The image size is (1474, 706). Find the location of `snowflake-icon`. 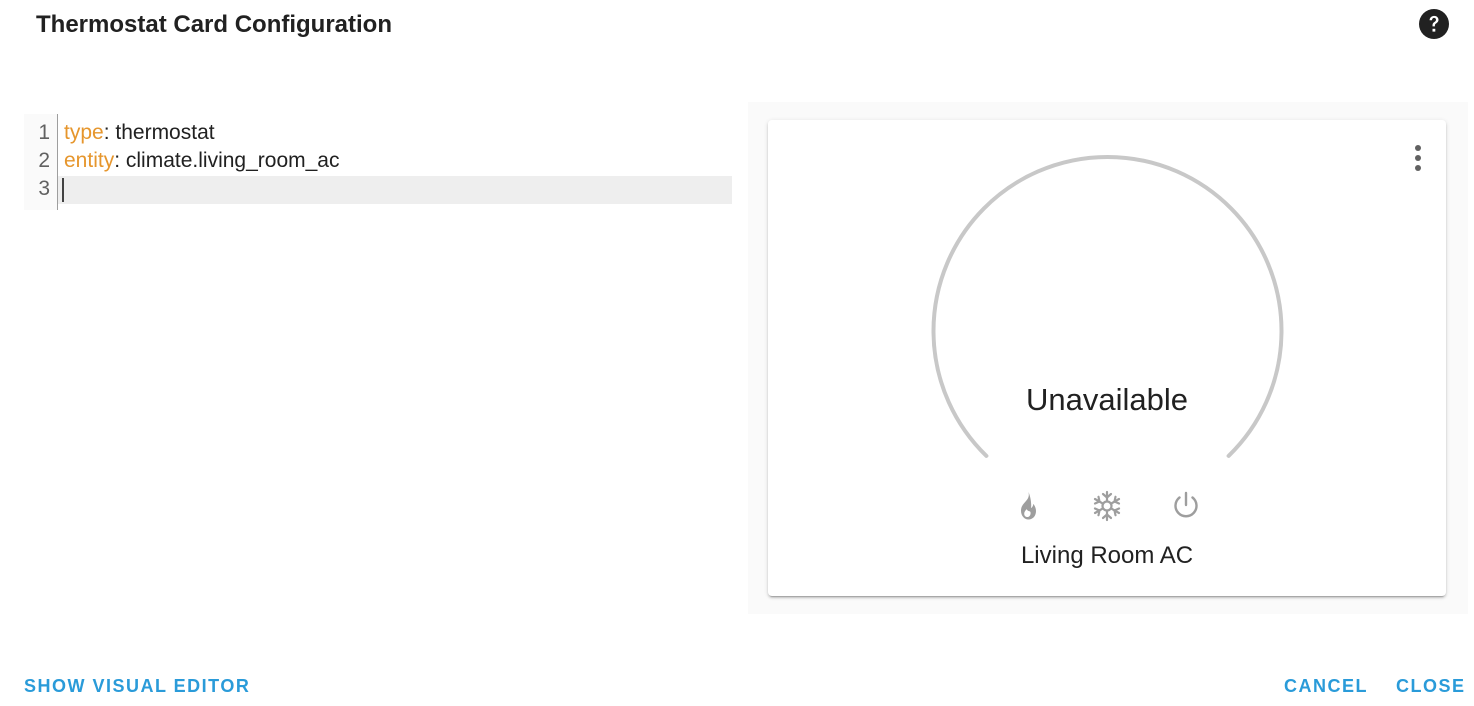

snowflake-icon is located at coordinates (1107, 506).